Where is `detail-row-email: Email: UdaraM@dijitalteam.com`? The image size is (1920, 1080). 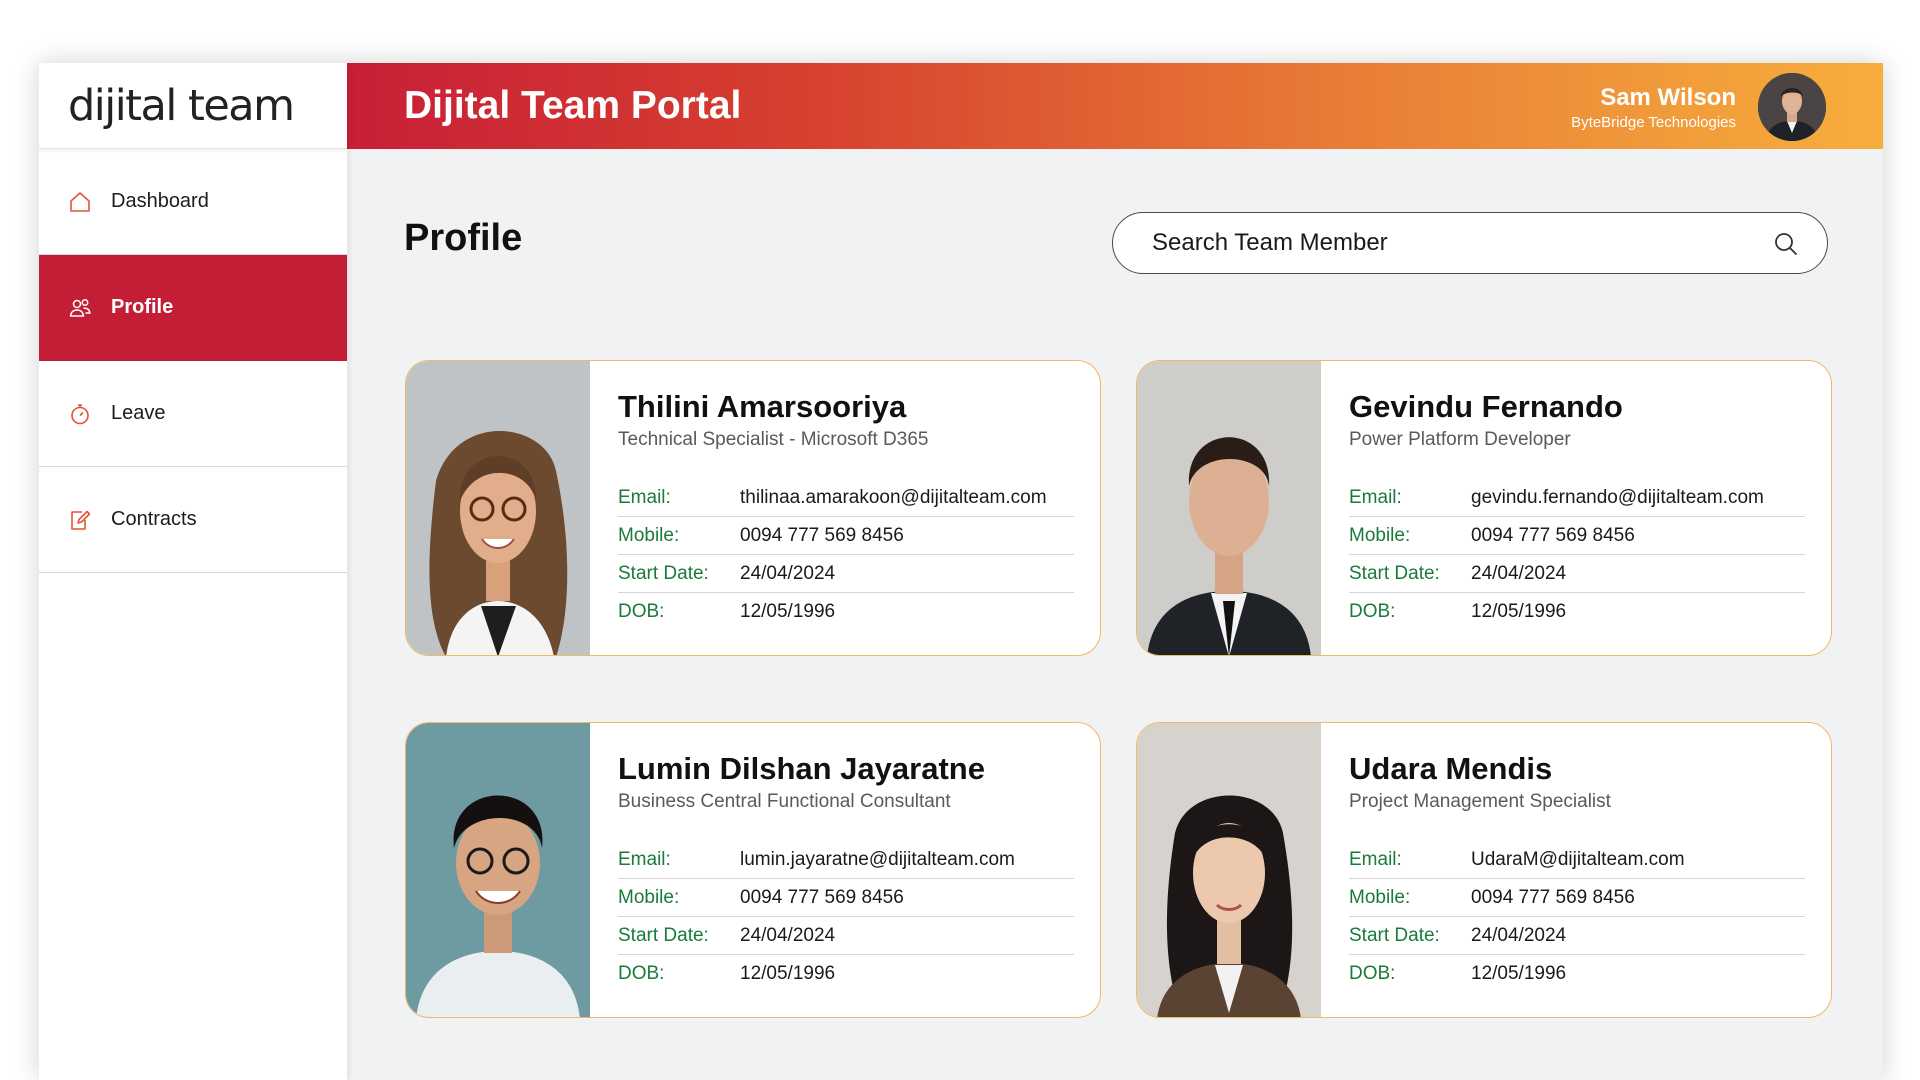 detail-row-email: Email: UdaraM@dijitalteam.com is located at coordinates (1577, 860).